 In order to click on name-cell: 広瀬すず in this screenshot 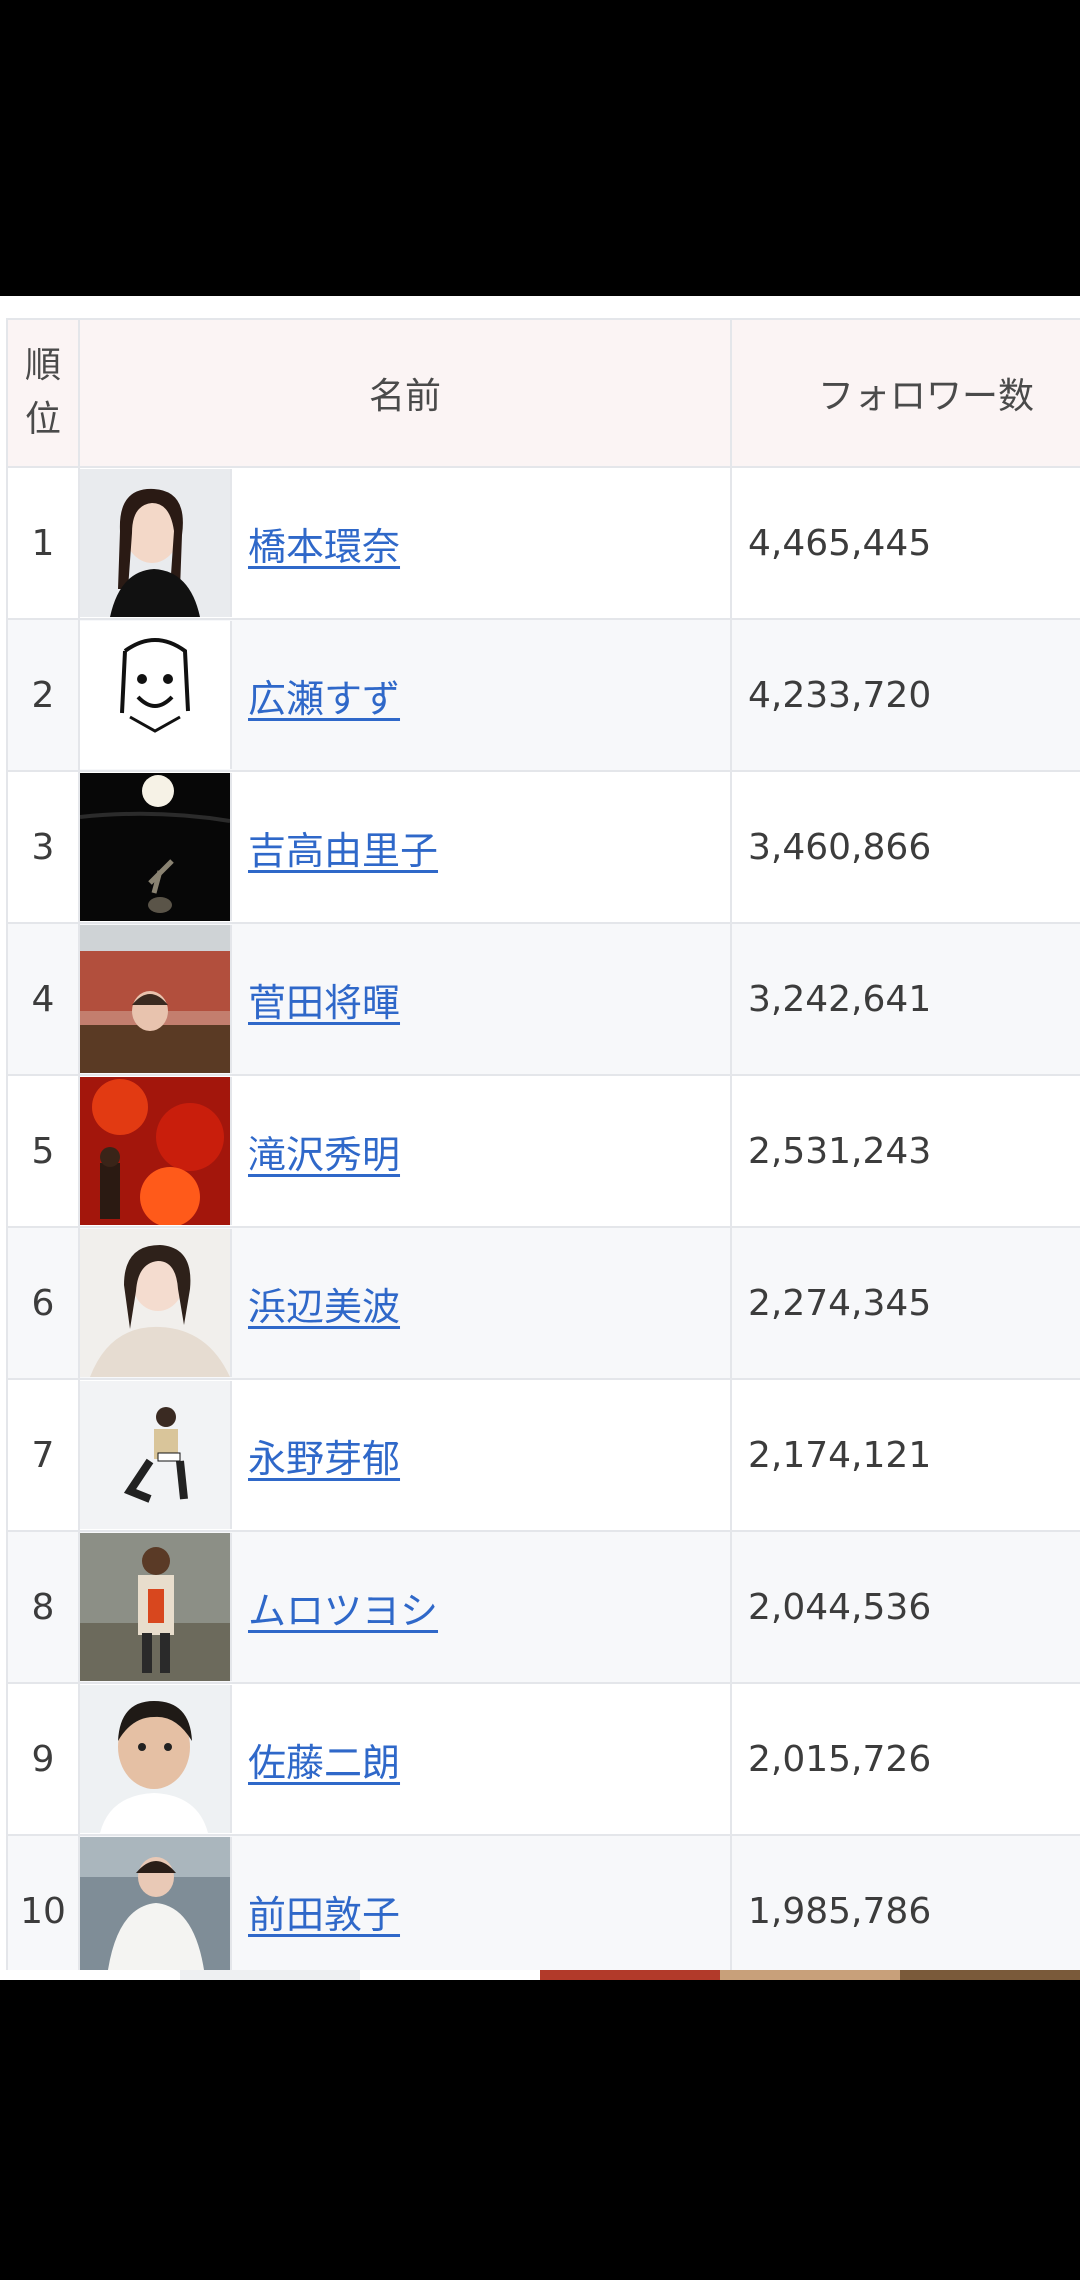, I will do `click(405, 695)`.